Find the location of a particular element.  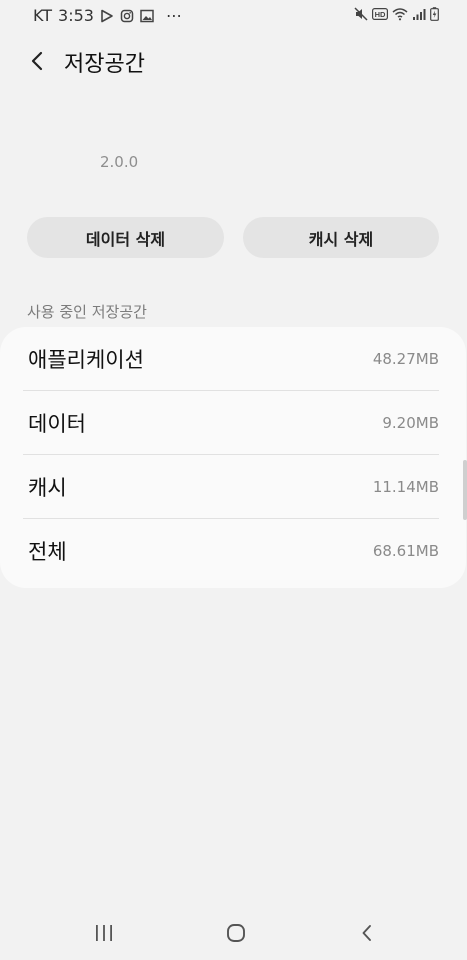

home-icon is located at coordinates (236, 933).